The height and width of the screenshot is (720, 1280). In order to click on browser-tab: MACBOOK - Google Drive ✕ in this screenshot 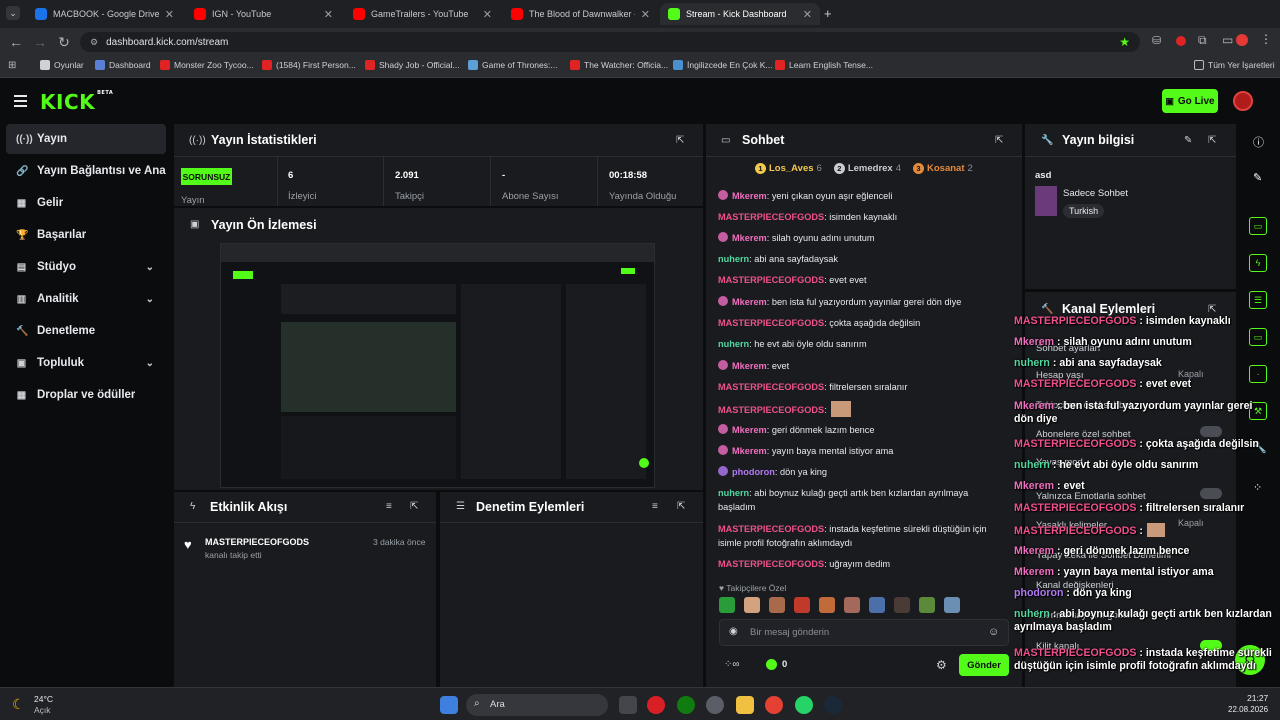, I will do `click(104, 14)`.